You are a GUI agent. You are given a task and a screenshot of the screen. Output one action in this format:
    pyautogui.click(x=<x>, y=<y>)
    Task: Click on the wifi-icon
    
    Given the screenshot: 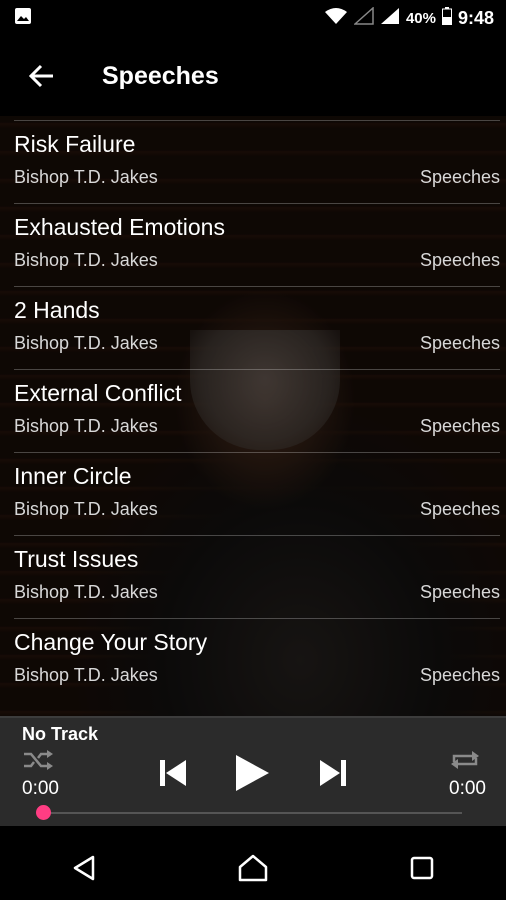 What is the action you would take?
    pyautogui.click(x=336, y=18)
    